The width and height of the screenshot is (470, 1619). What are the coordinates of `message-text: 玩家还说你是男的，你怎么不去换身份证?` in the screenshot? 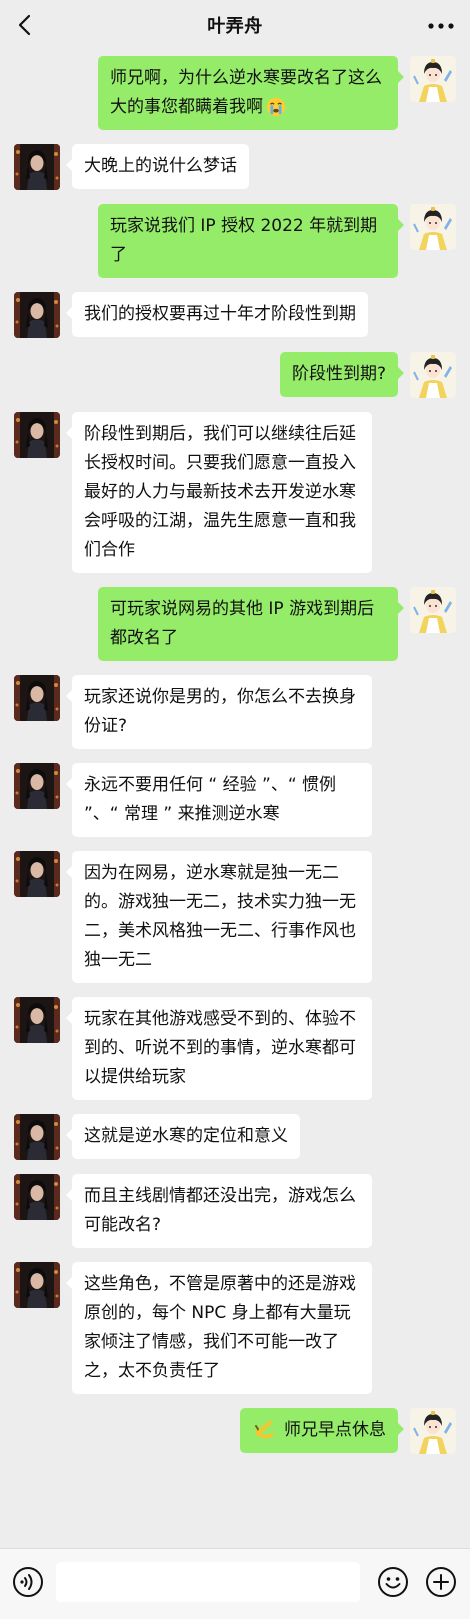 It's located at (220, 711).